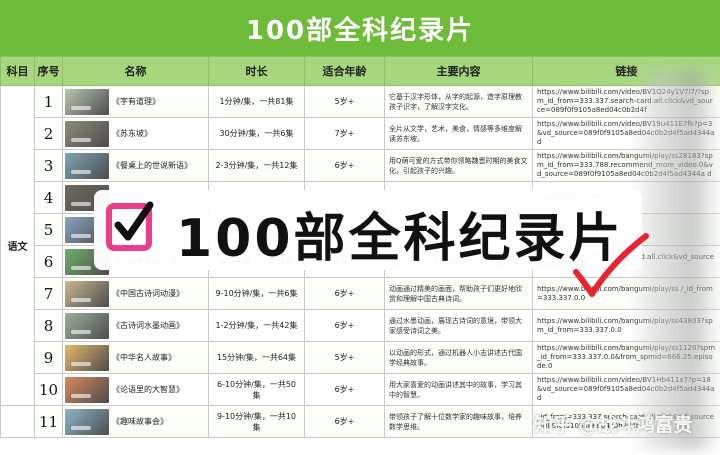 The width and height of the screenshot is (720, 455). I want to click on row-number: 3, so click(48, 165).